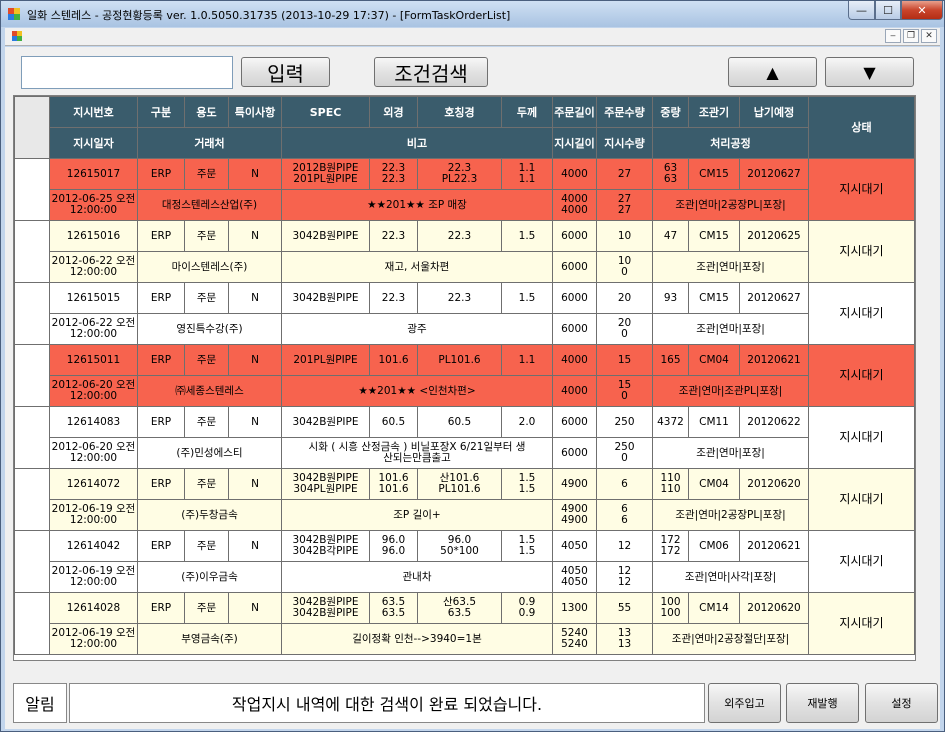  What do you see at coordinates (459, 112) in the screenshot?
I see `column-header: 호칭경` at bounding box center [459, 112].